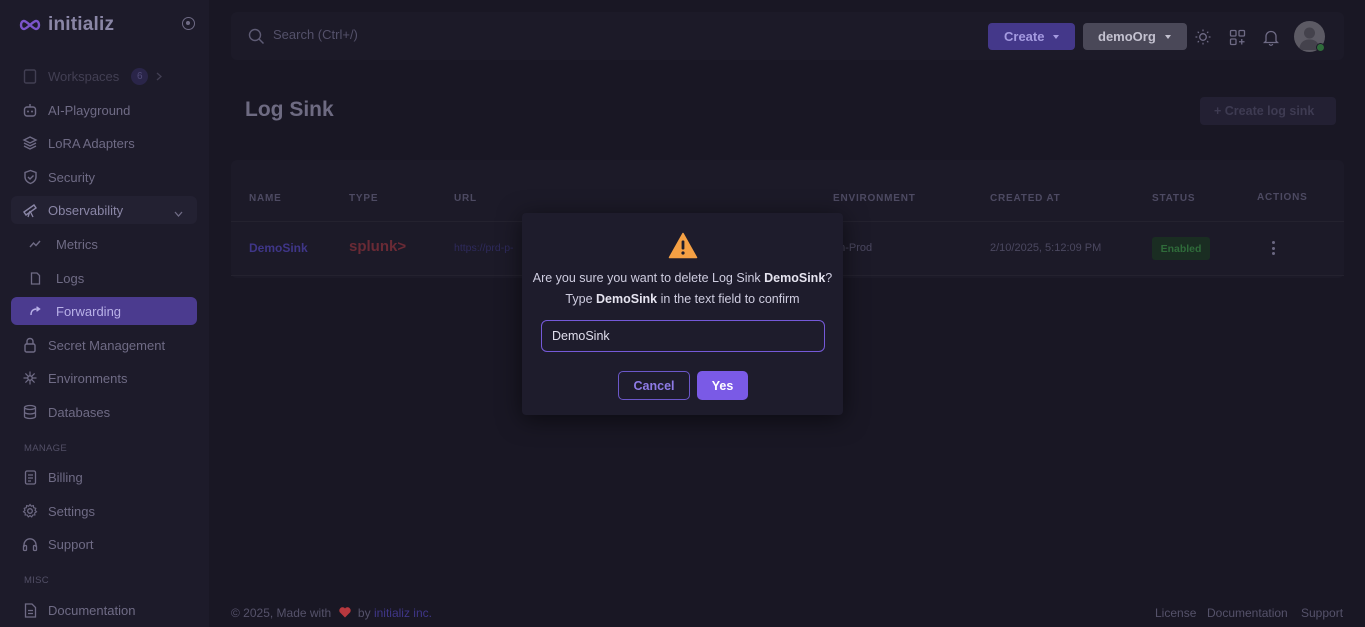 This screenshot has width=1365, height=627. What do you see at coordinates (36, 580) in the screenshot?
I see `section-label-misc: MISC` at bounding box center [36, 580].